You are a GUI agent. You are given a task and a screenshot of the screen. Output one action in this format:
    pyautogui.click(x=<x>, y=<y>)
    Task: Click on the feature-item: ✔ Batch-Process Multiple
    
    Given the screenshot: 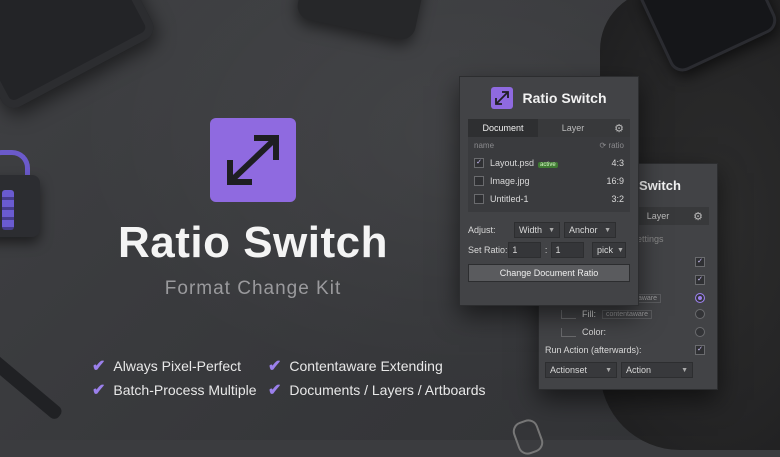 What is the action you would take?
    pyautogui.click(x=174, y=390)
    